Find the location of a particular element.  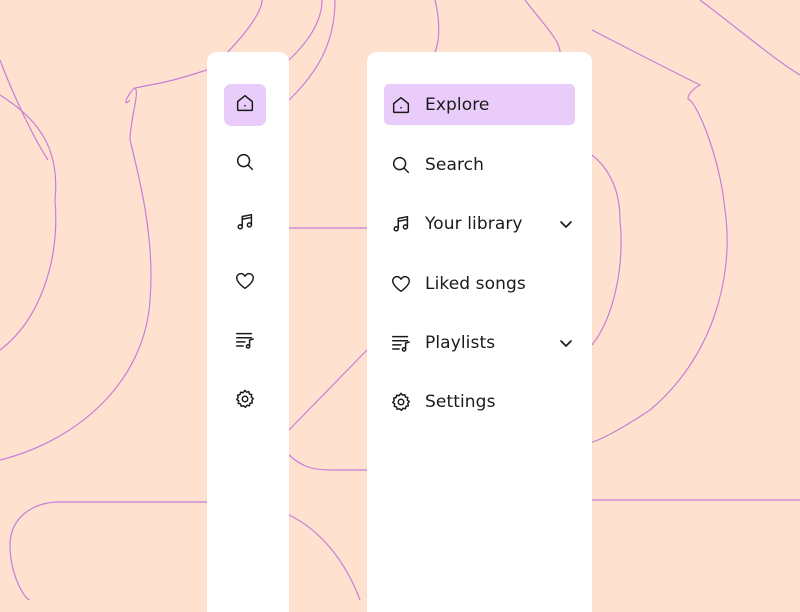

sidebar-item-search: Search is located at coordinates (479, 164).